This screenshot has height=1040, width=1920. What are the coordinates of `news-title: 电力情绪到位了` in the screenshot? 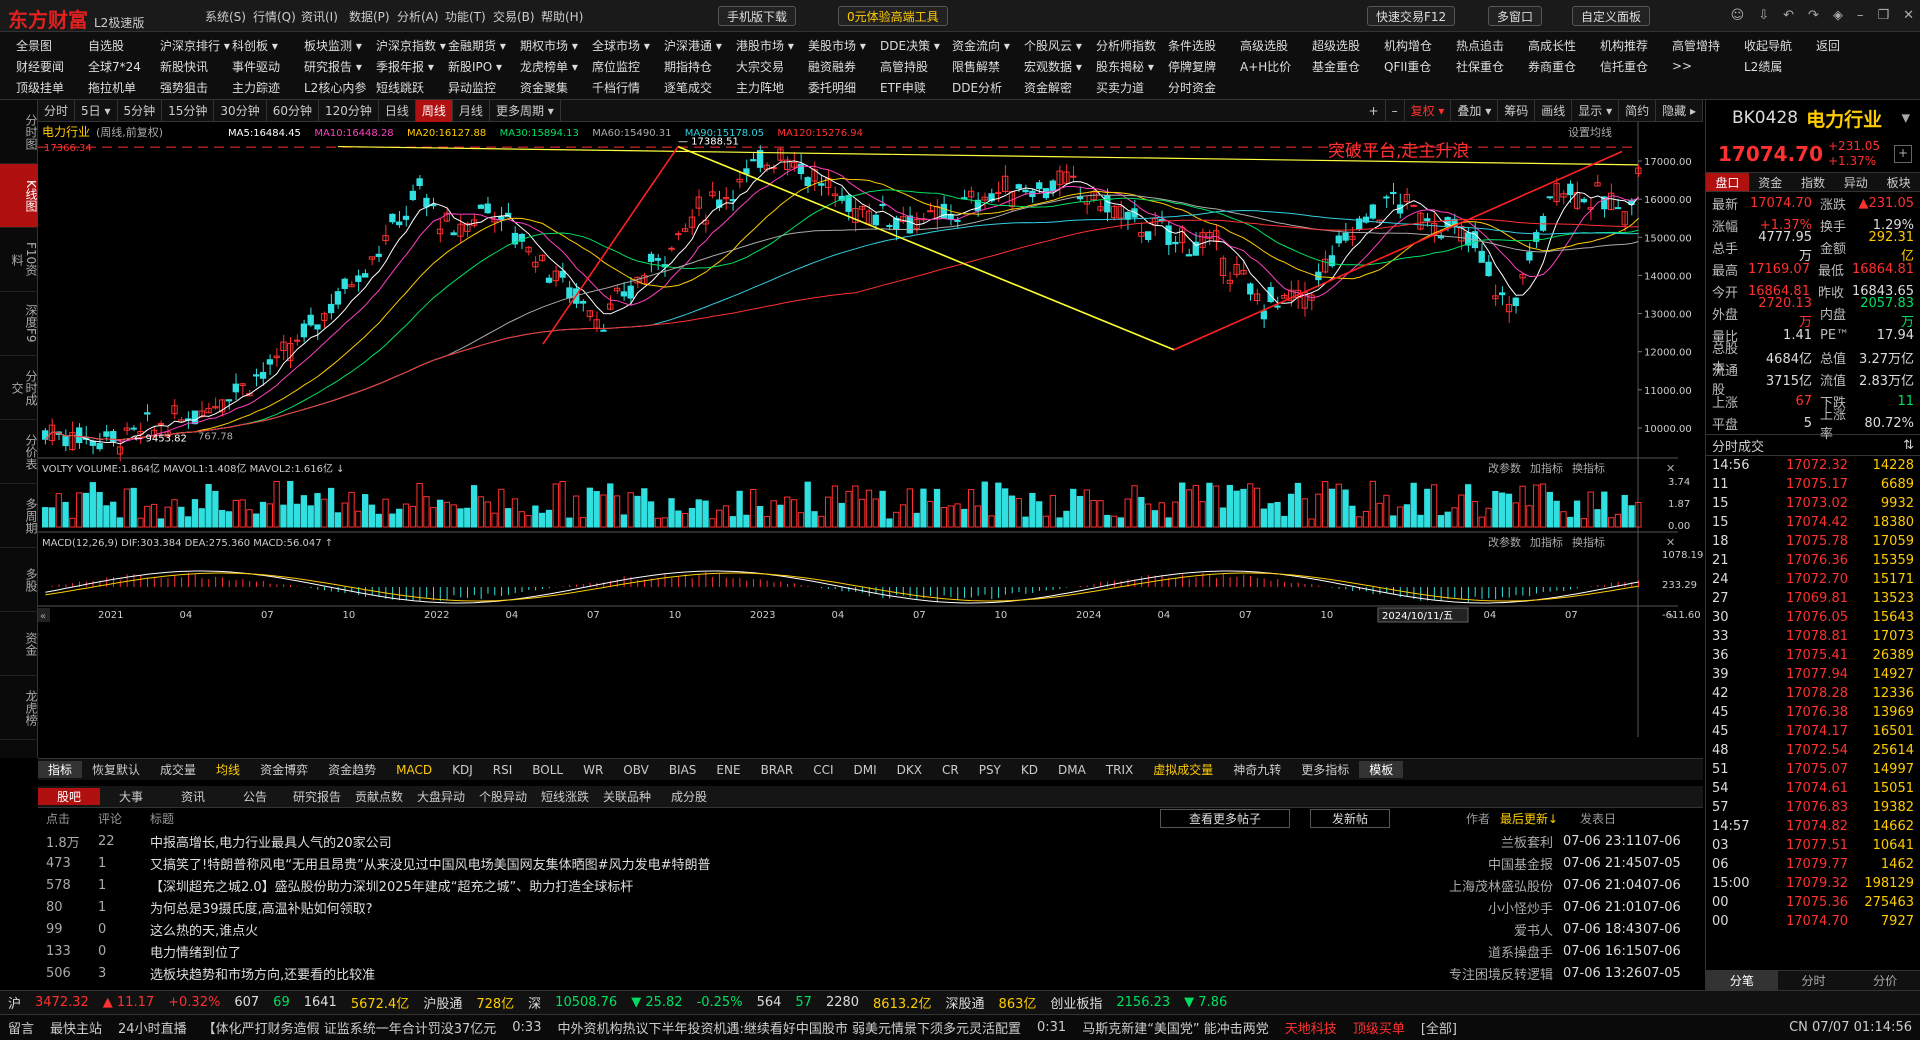 It's located at (736, 951).